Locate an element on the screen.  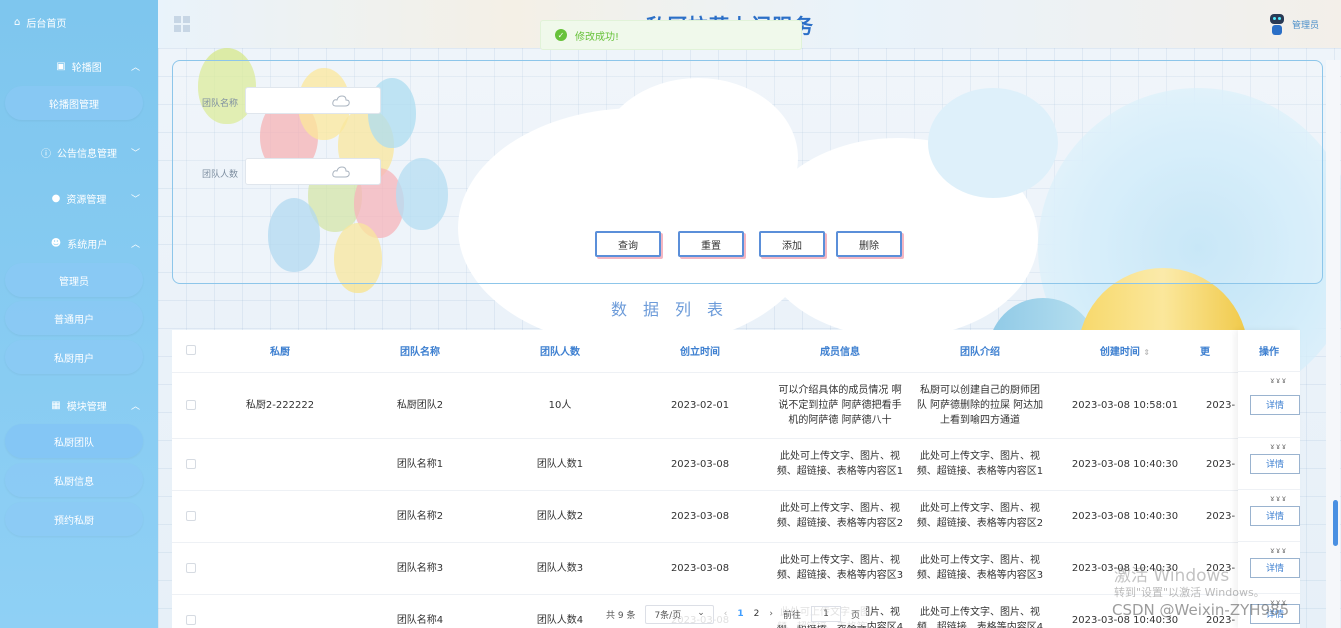
select-all-checkbox is located at coordinates (191, 350).